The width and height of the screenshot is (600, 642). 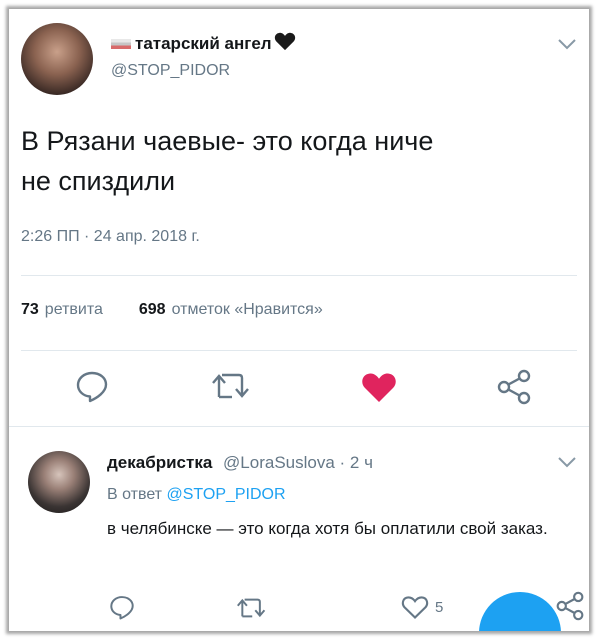 I want to click on share-button, so click(x=514, y=387).